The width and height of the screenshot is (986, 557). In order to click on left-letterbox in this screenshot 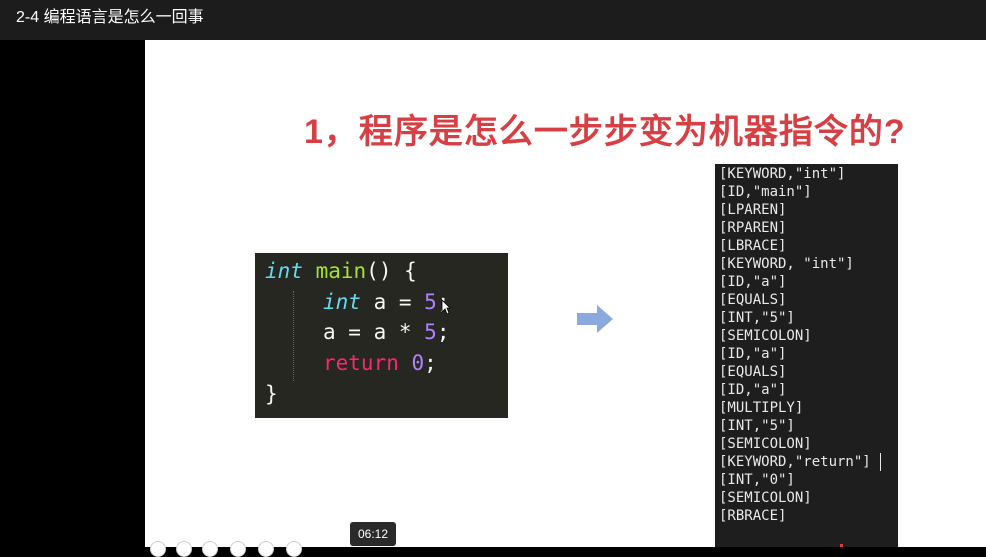, I will do `click(72, 293)`.